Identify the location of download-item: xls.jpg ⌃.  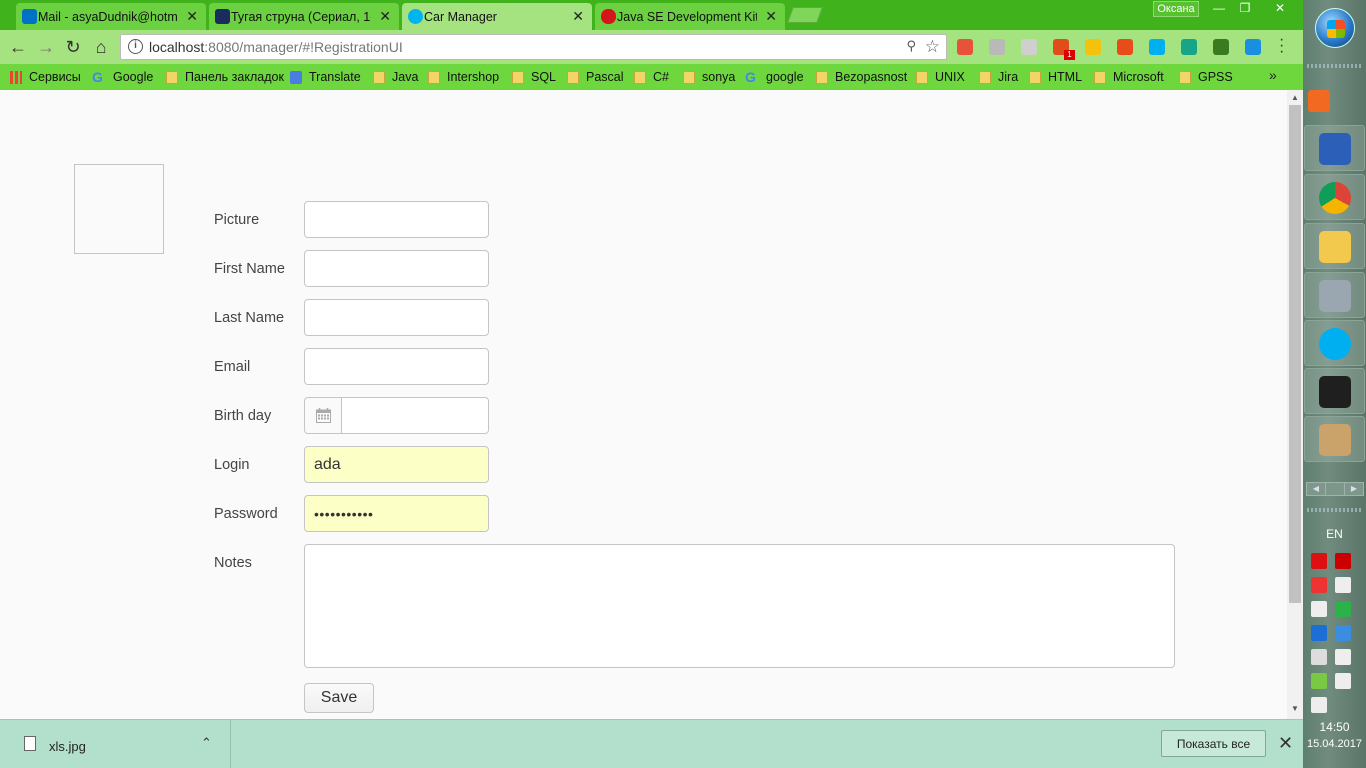
(115, 744).